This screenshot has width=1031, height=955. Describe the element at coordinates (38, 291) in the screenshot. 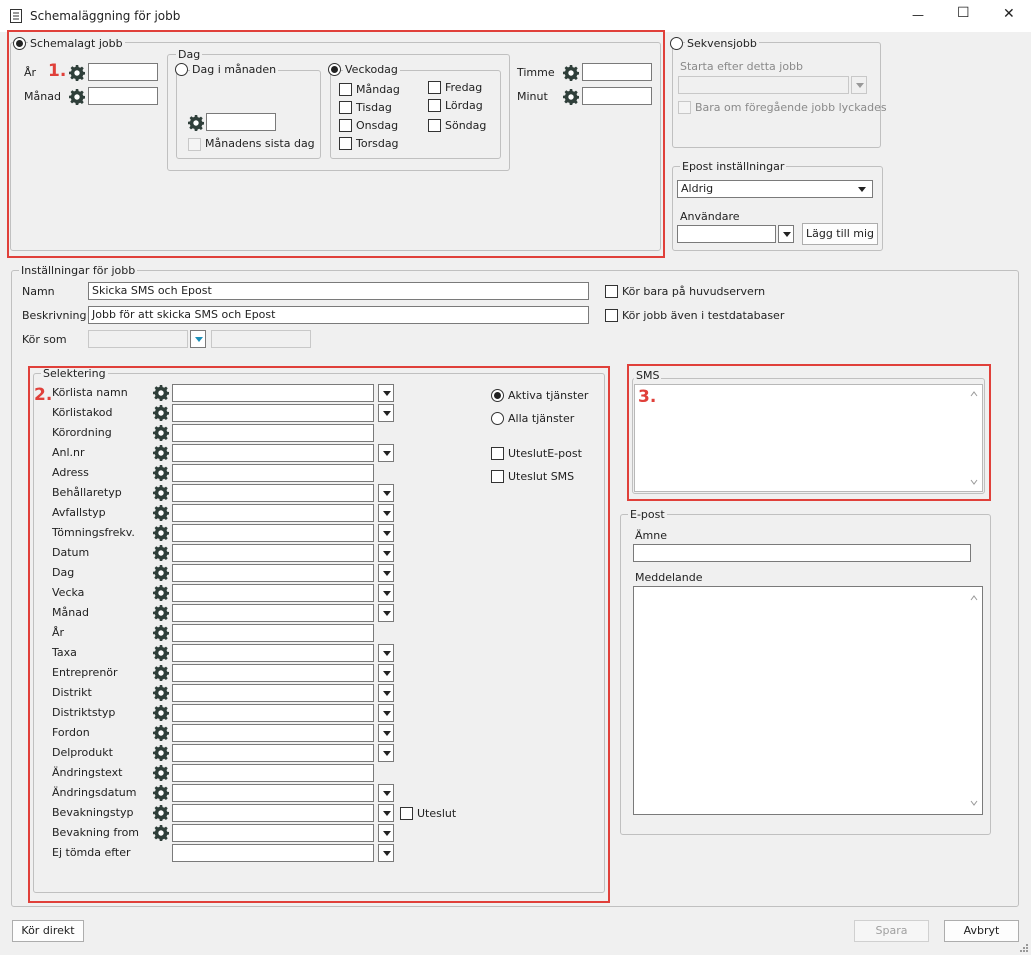

I see `name-label: Namn` at that location.